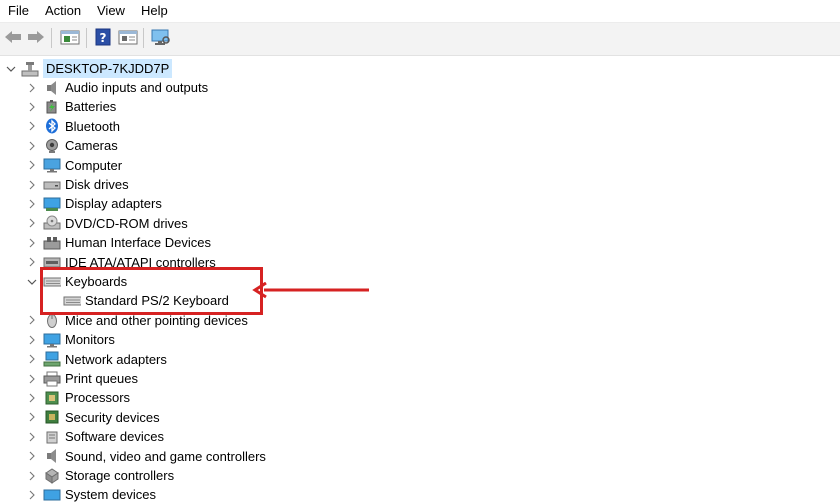 The image size is (840, 504). Describe the element at coordinates (52, 437) in the screenshot. I see `software-device-icon` at that location.